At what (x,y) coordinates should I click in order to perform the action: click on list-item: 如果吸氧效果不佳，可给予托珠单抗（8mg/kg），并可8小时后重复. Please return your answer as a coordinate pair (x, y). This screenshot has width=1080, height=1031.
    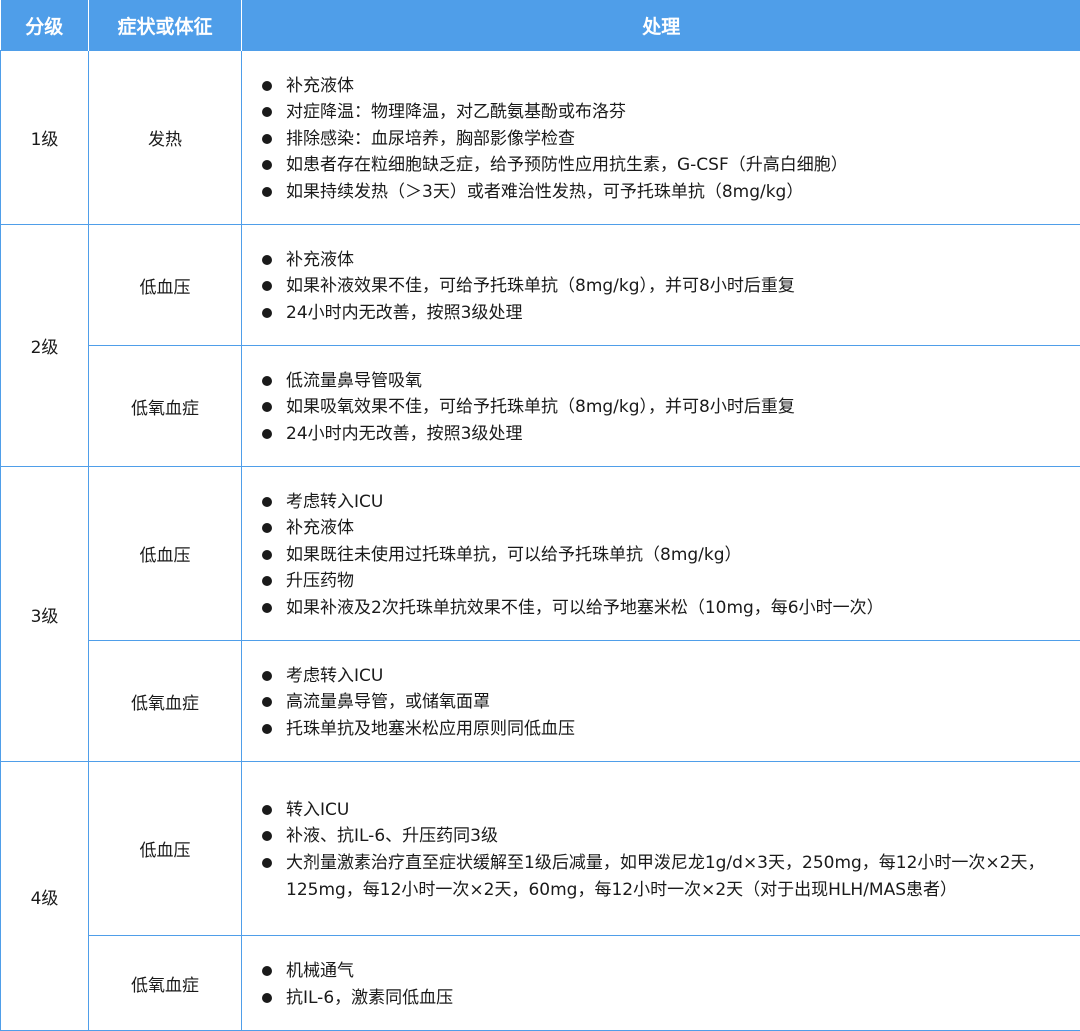
    Looking at the image, I should click on (670, 407).